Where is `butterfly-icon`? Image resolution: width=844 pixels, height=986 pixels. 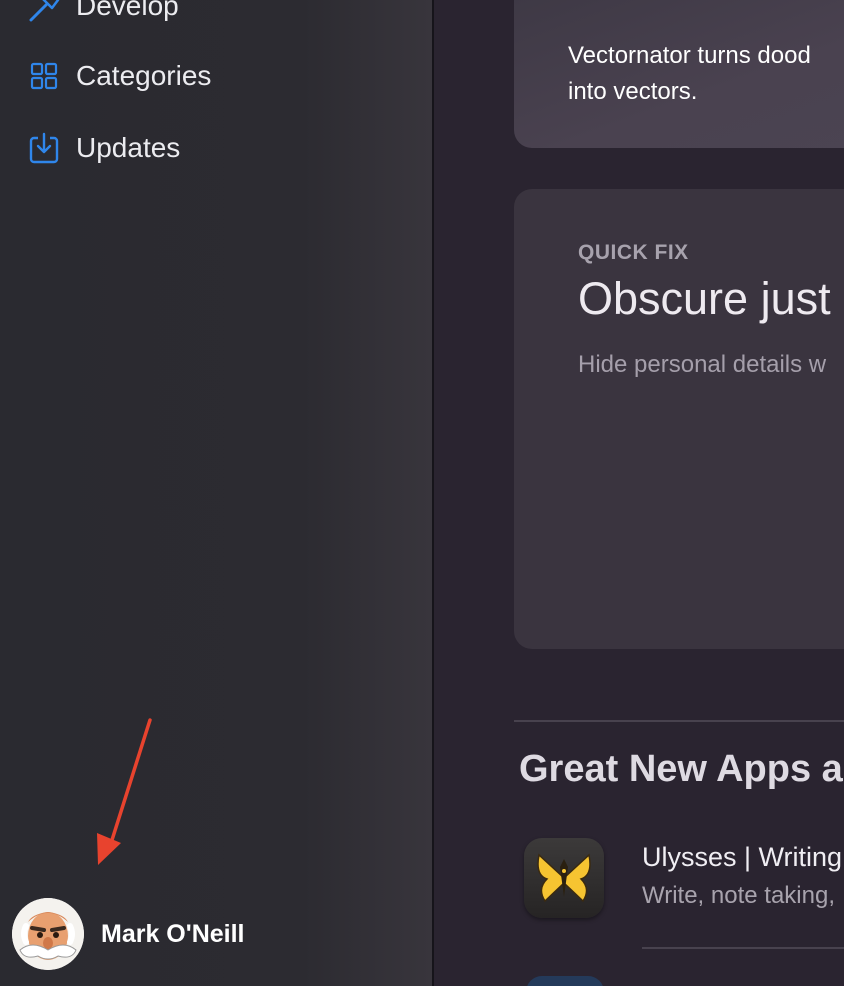
butterfly-icon is located at coordinates (564, 878).